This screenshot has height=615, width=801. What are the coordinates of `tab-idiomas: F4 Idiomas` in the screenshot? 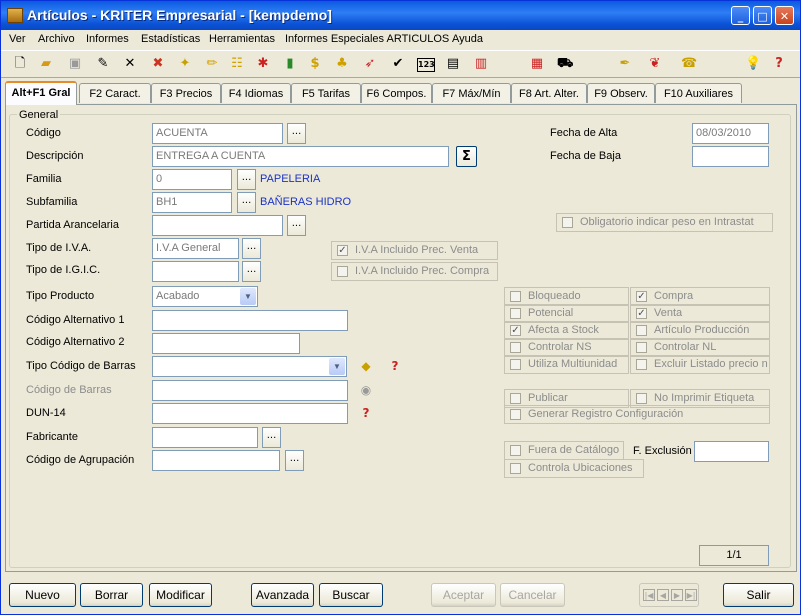 It's located at (256, 93).